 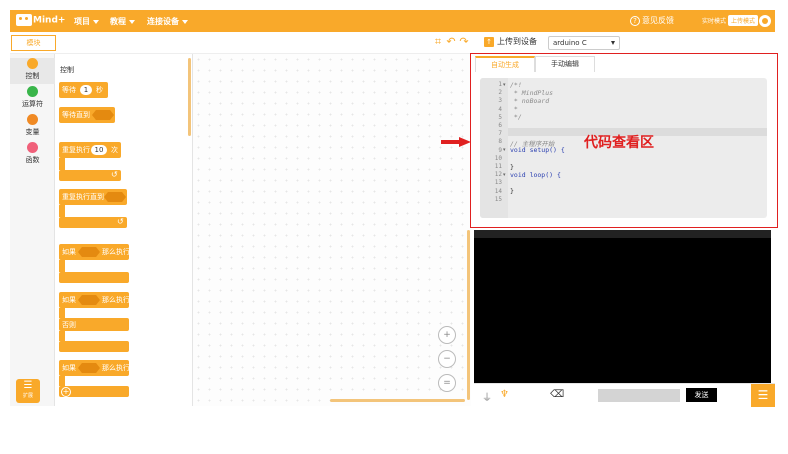 I want to click on block-repeat-foot: ↺, so click(x=90, y=175).